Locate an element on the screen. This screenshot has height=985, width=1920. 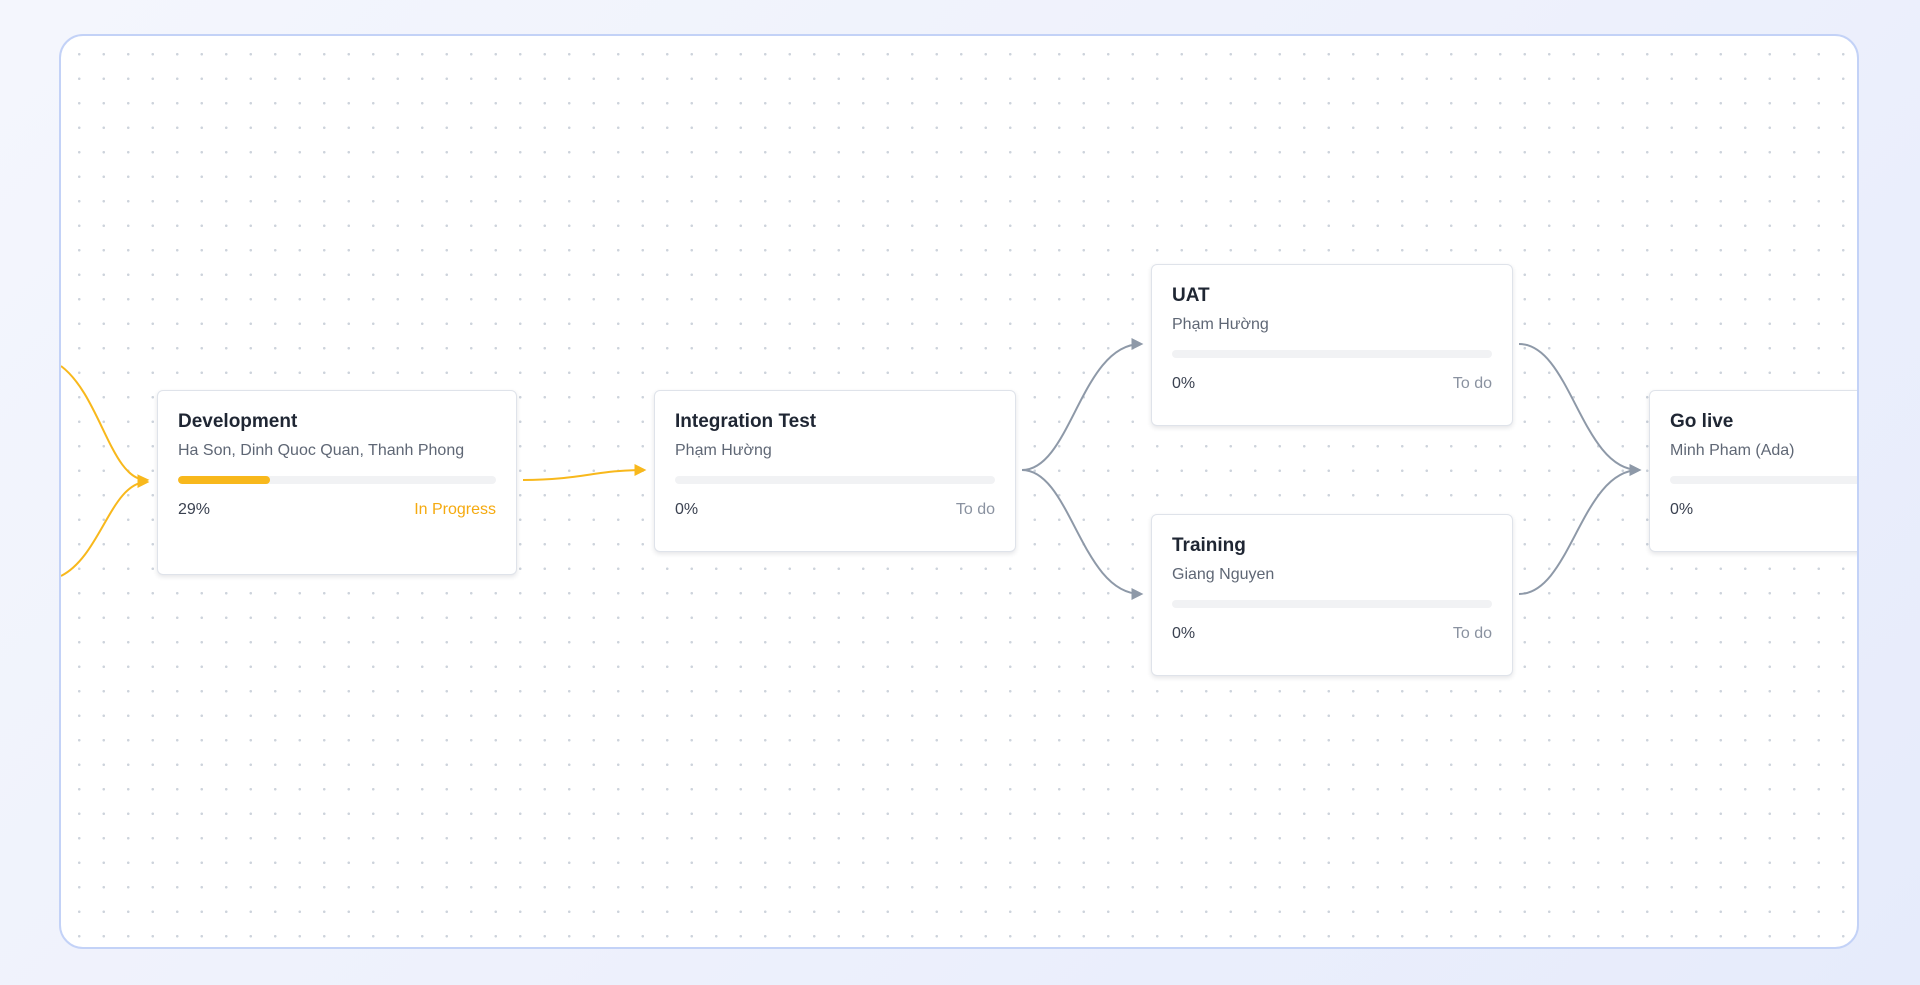
node-title: Training is located at coordinates (1209, 545).